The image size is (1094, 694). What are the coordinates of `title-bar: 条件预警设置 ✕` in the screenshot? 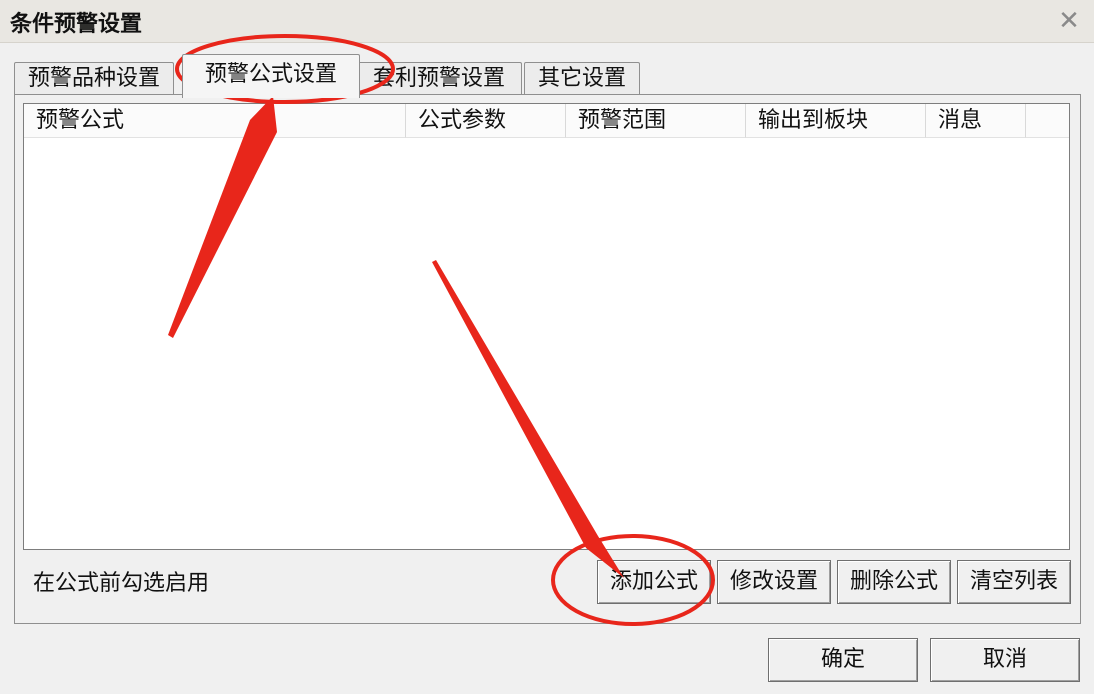 It's located at (547, 21).